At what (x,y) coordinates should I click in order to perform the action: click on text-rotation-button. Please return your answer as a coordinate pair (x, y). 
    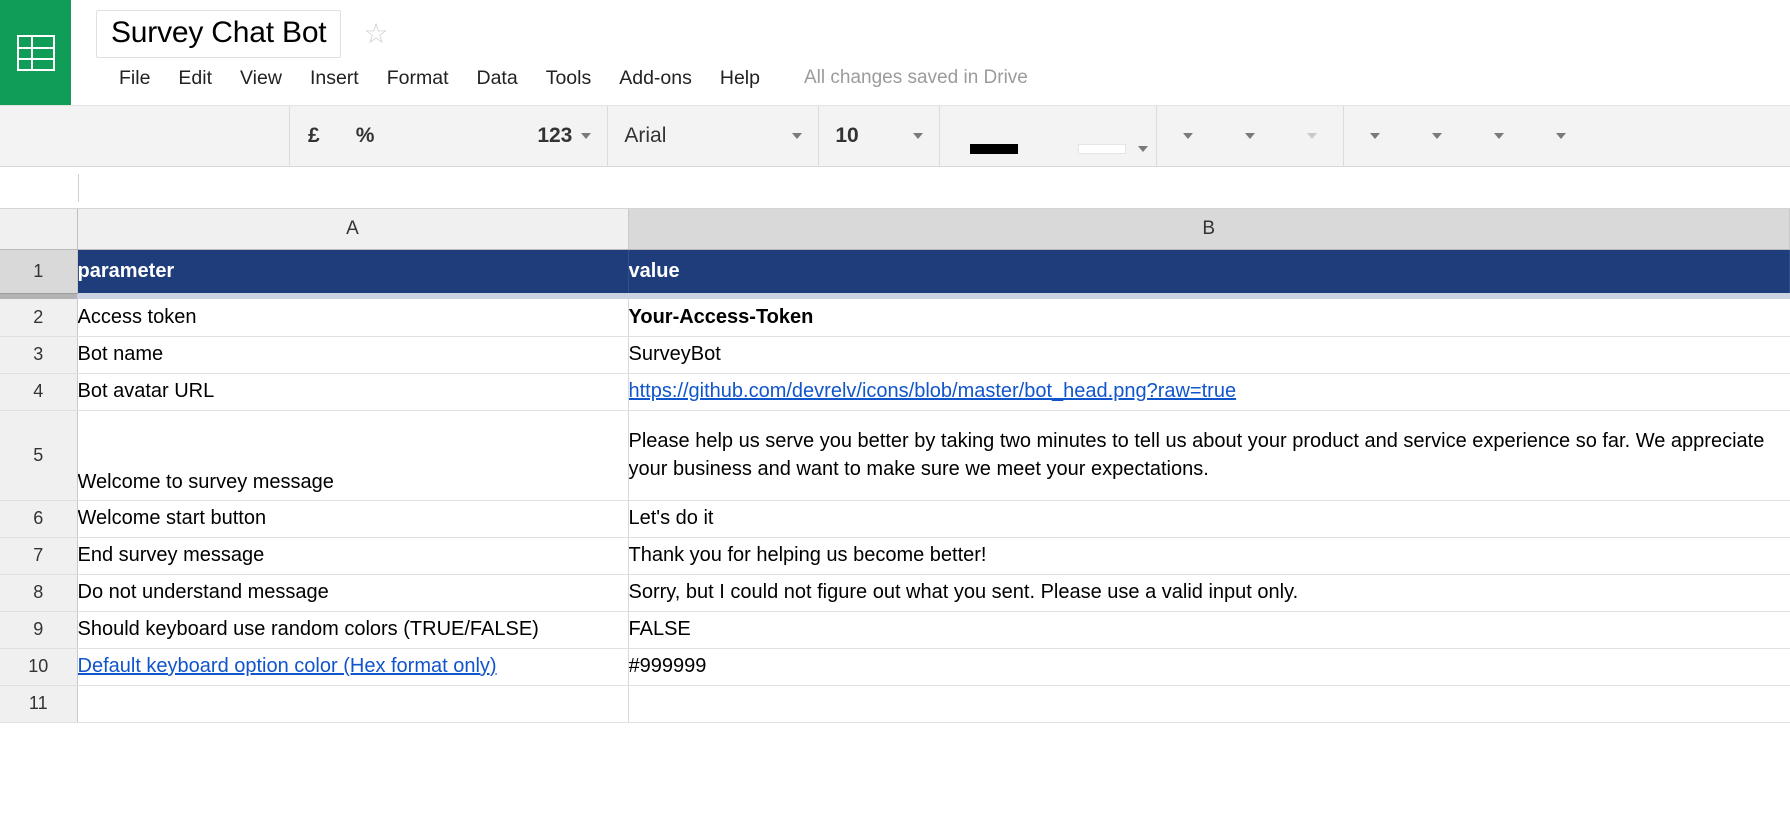
    Looking at the image, I should click on (1499, 136).